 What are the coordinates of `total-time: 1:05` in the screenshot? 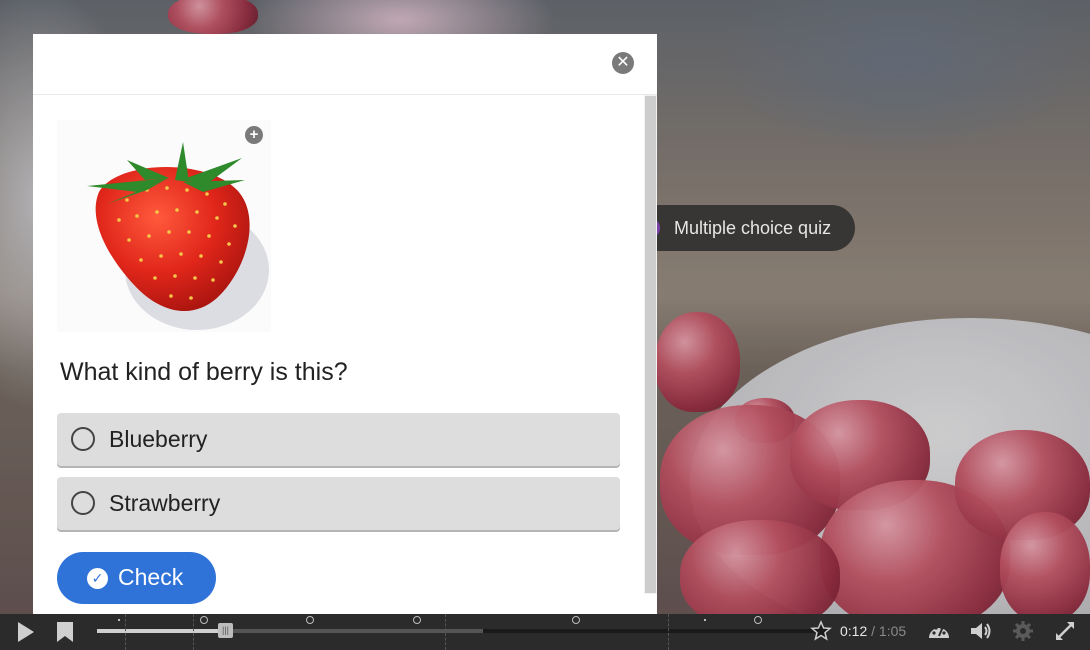 It's located at (892, 631).